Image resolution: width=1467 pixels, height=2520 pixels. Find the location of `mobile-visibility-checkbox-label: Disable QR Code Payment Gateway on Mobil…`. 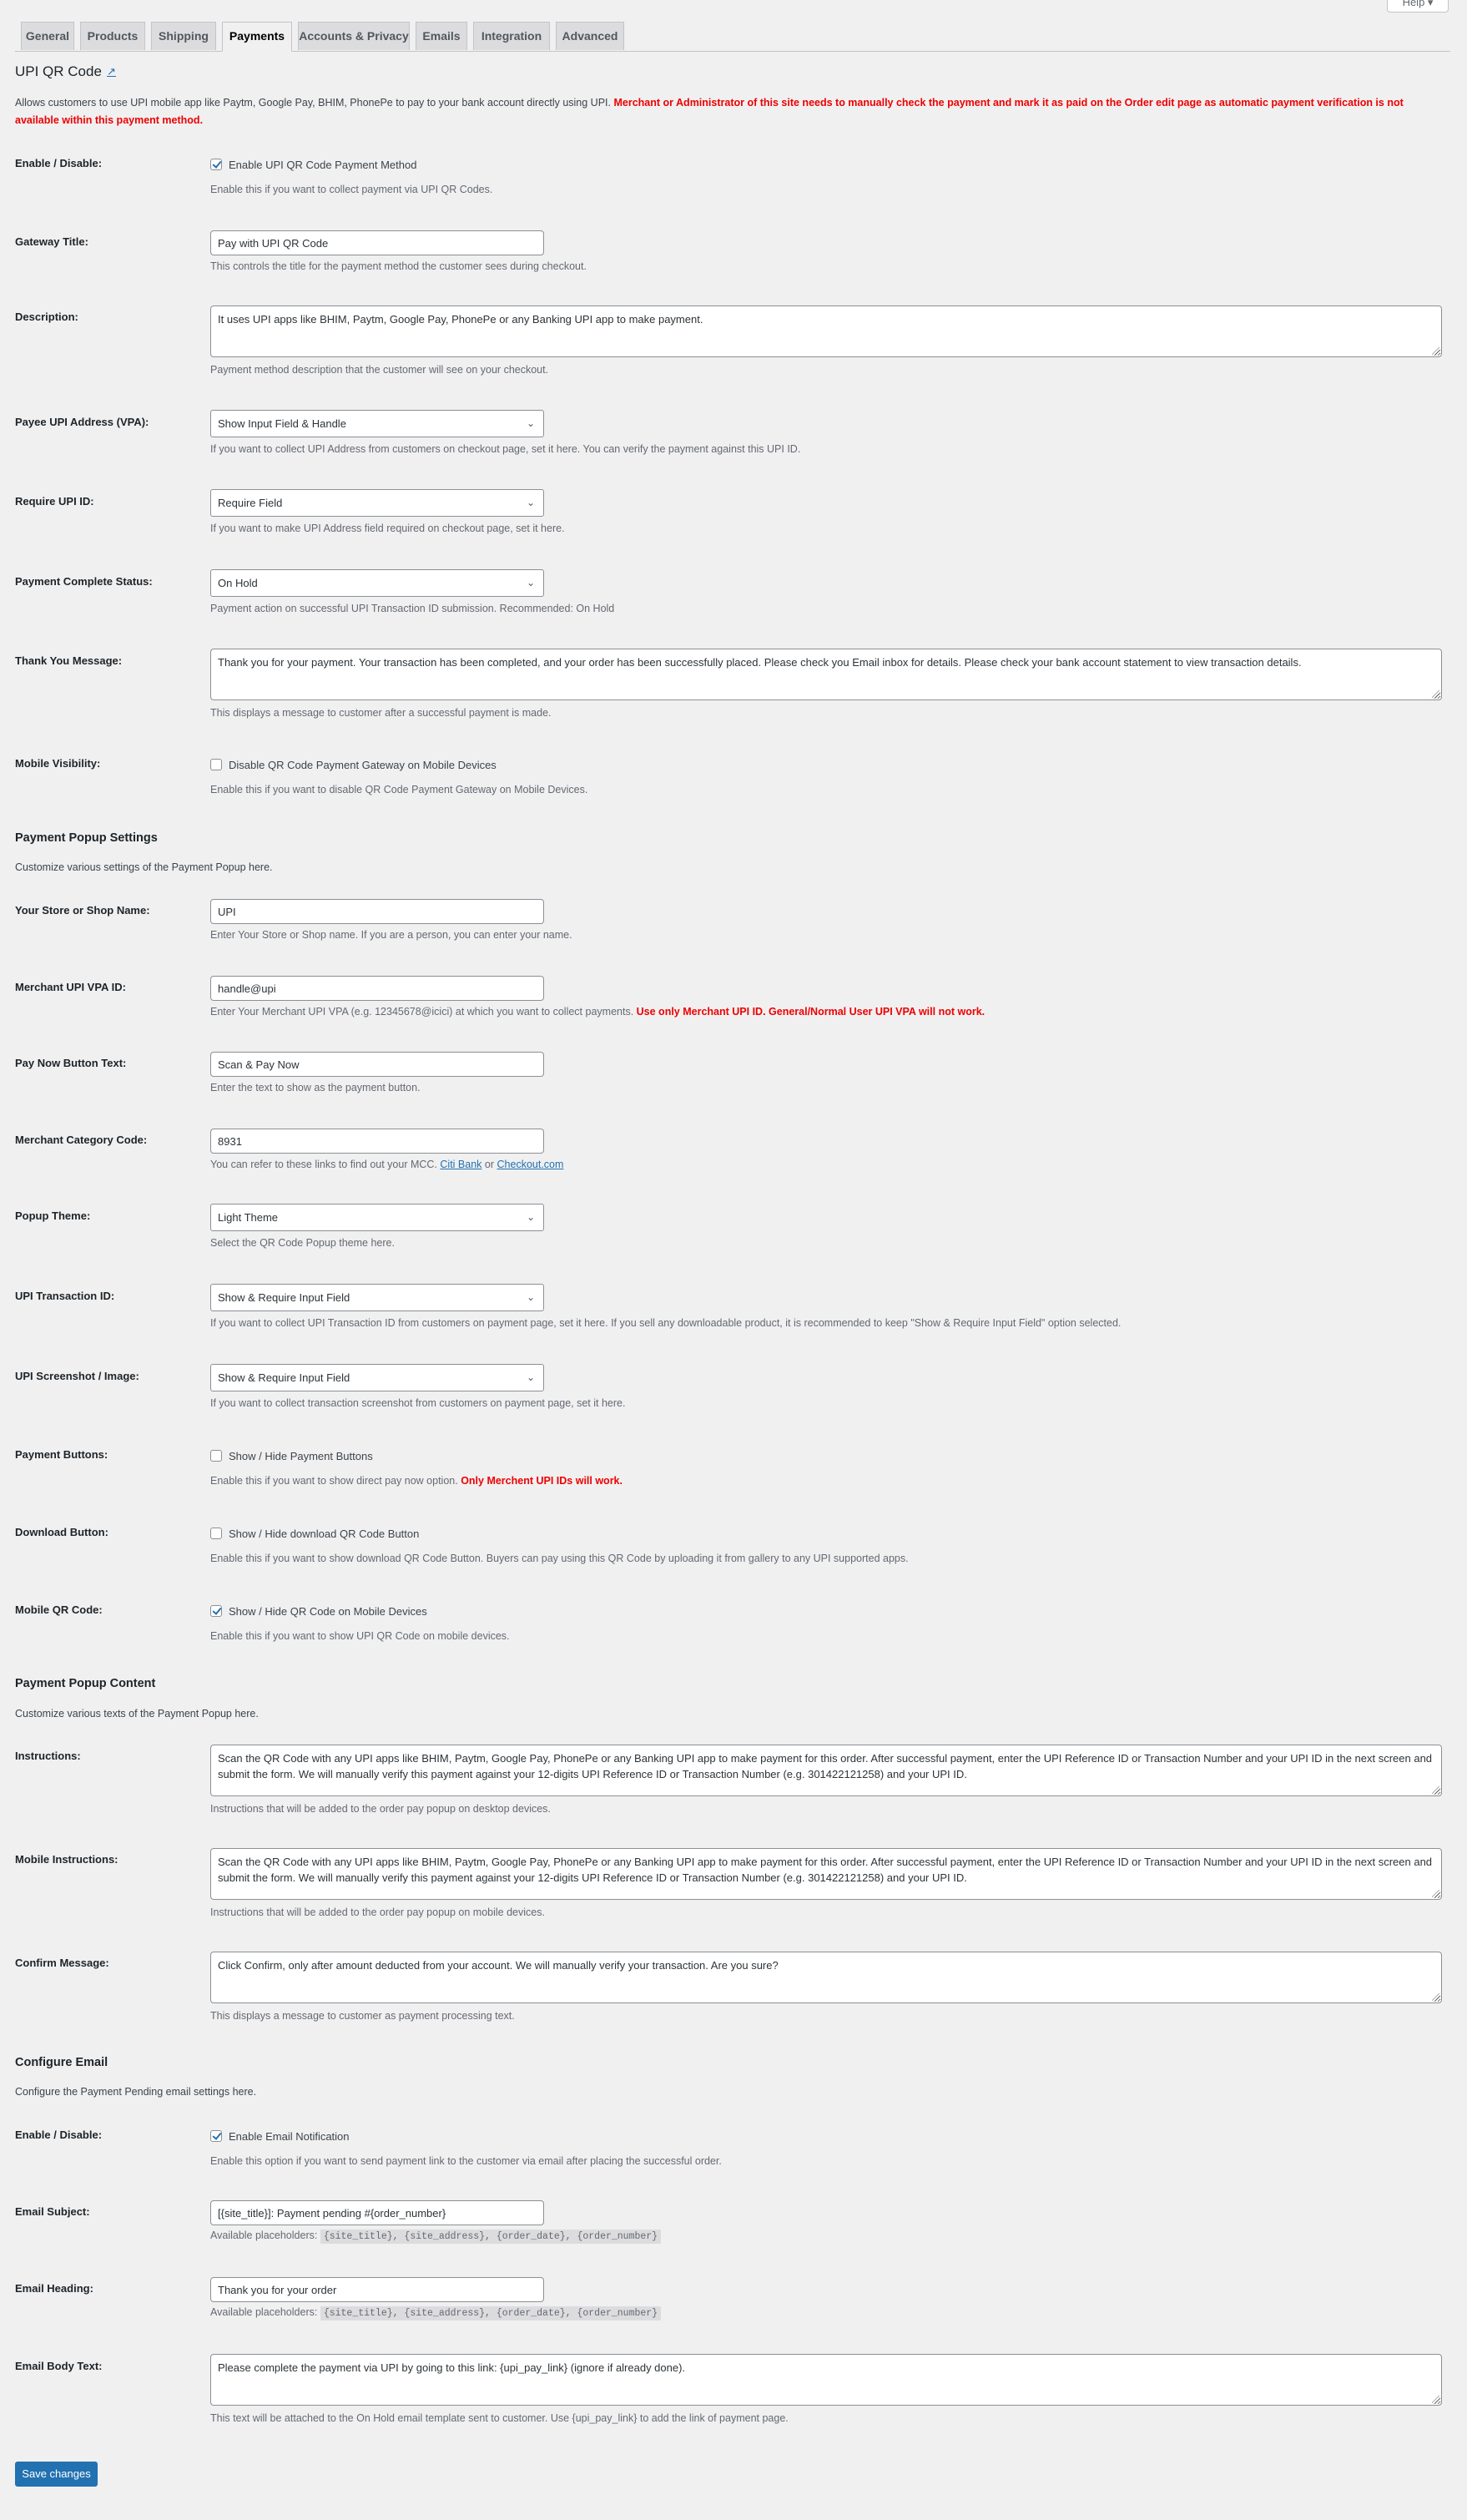

mobile-visibility-checkbox-label: Disable QR Code Payment Gateway on Mobil… is located at coordinates (363, 765).